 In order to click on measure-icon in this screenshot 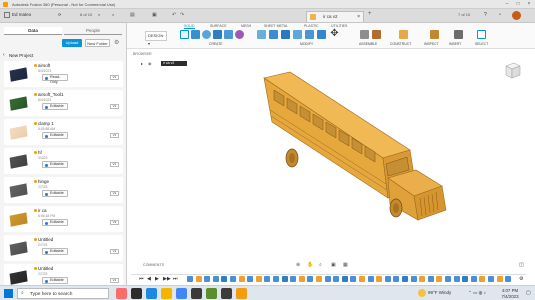, I will do `click(434, 34)`.